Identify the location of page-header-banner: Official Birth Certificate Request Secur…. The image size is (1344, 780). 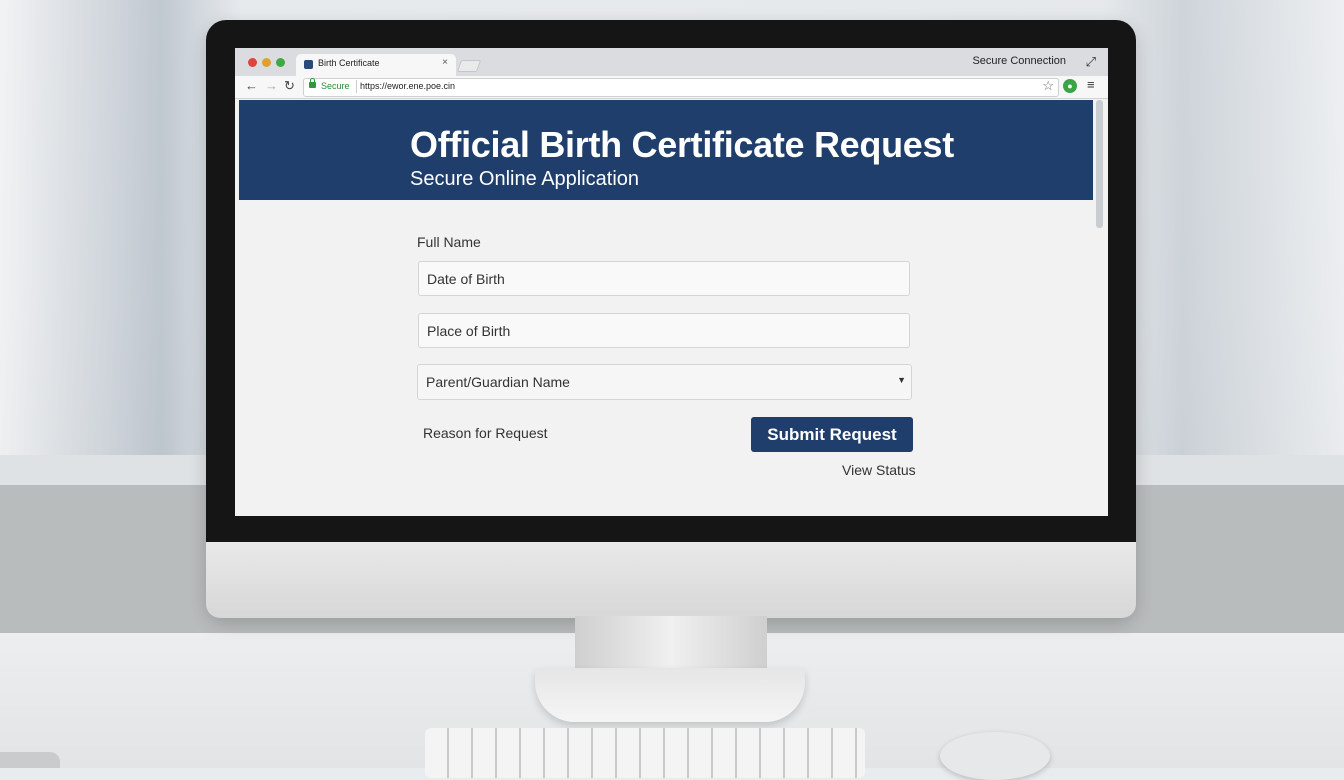
(666, 150).